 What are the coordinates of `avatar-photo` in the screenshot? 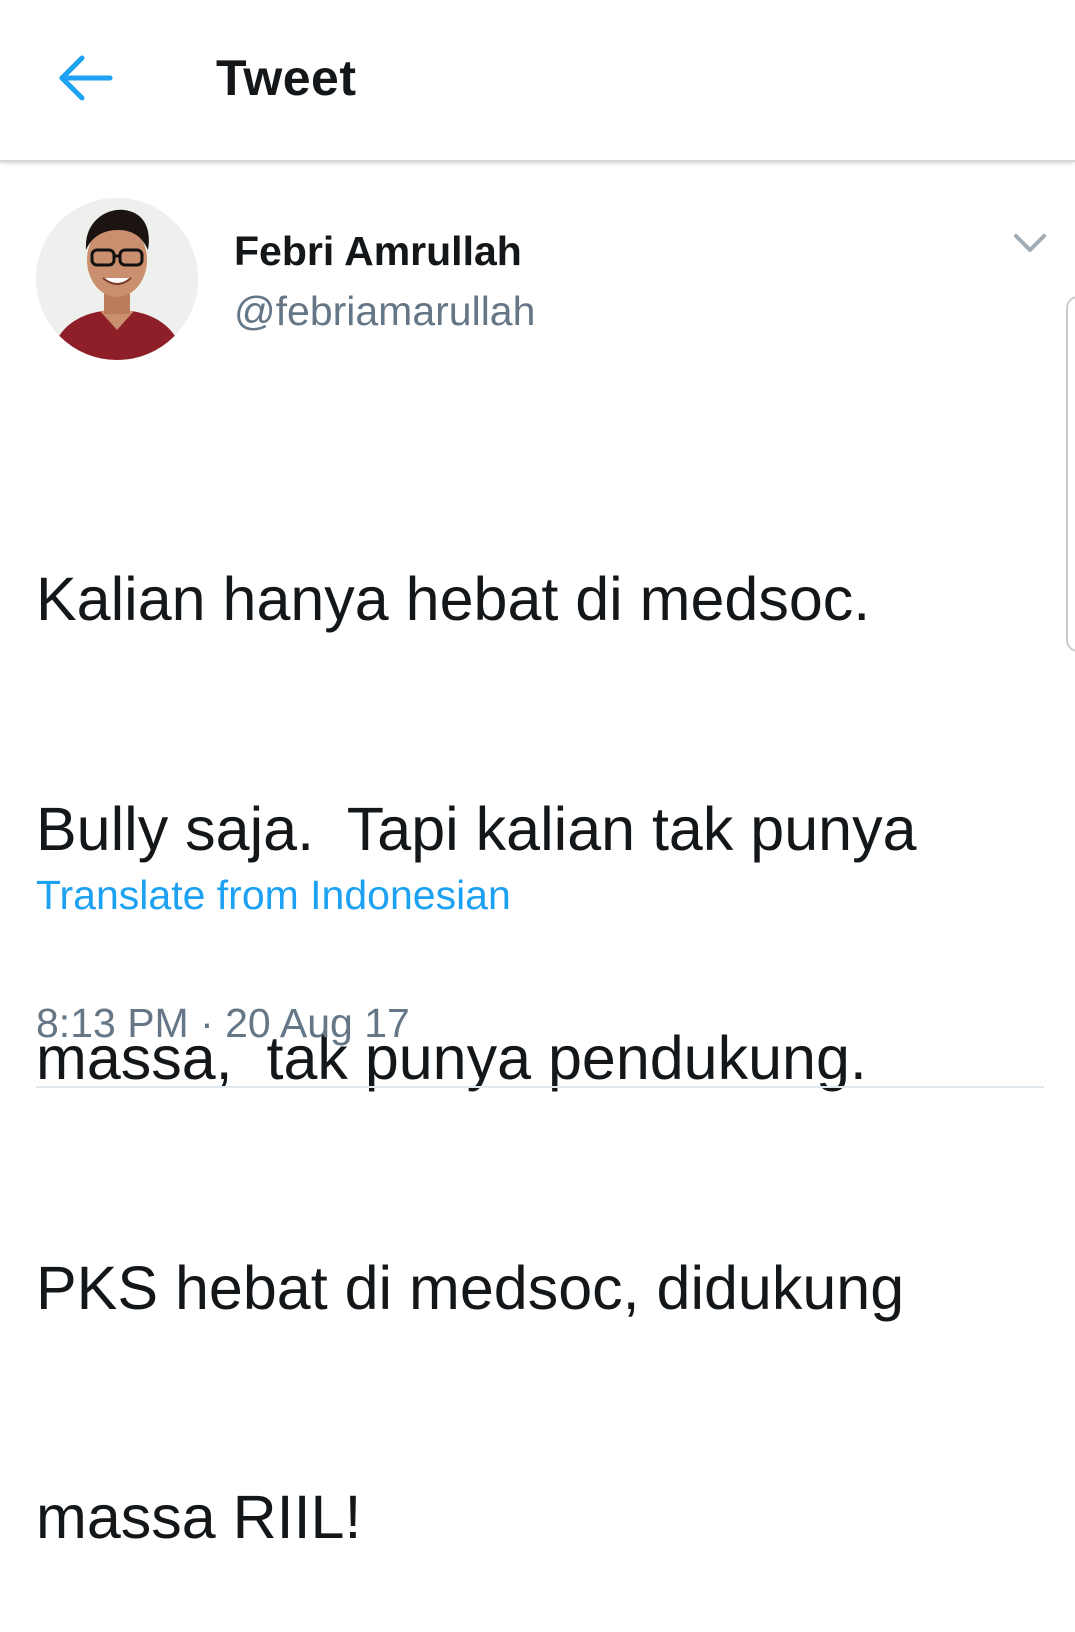 It's located at (117, 279).